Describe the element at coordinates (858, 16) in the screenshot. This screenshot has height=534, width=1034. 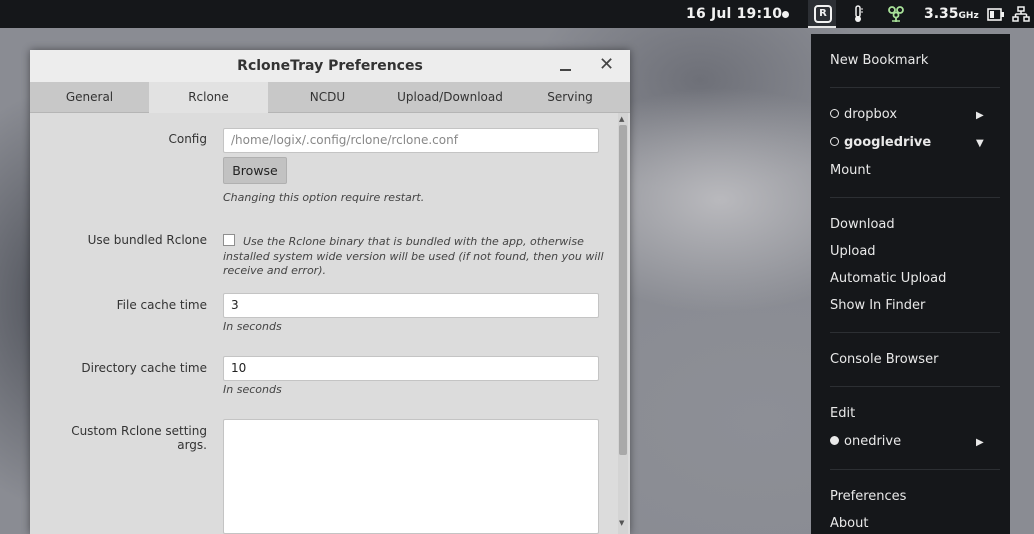
I see `thermometer-icon` at that location.